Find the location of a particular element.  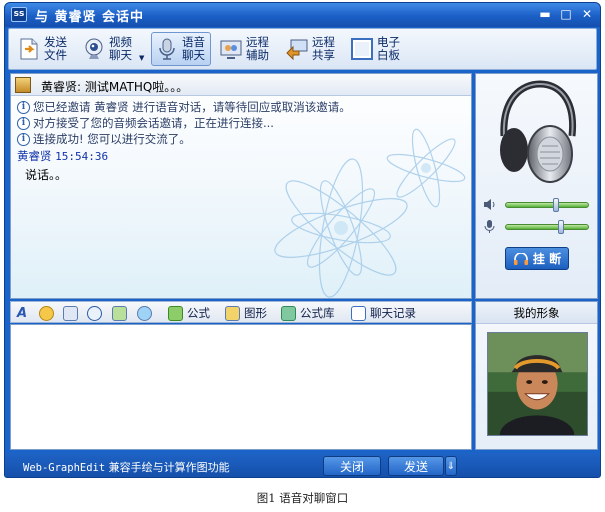

mic-volume-thumb is located at coordinates (561, 227).